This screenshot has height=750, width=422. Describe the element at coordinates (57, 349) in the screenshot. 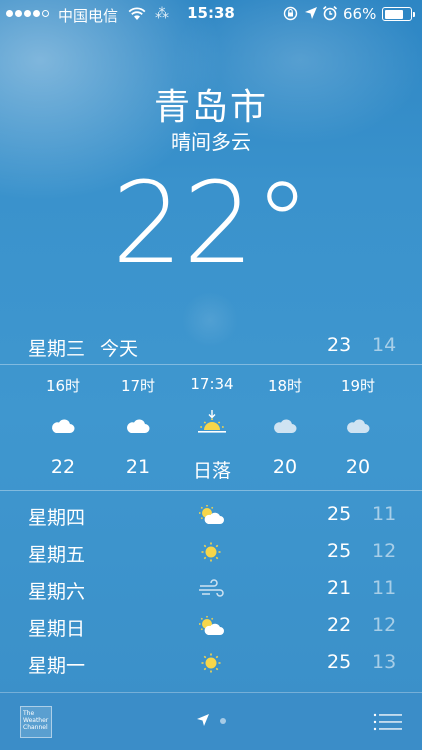

I see `today-weekday: 星期三` at that location.